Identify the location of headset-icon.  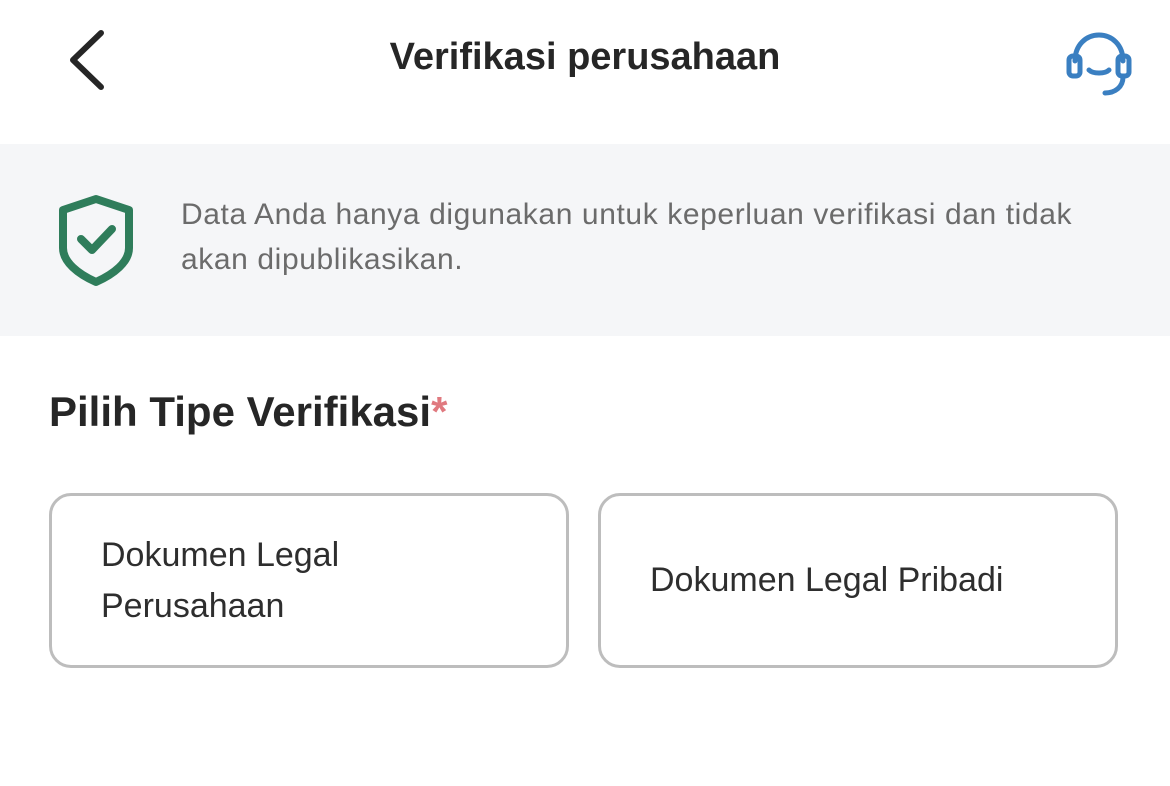
(1099, 64).